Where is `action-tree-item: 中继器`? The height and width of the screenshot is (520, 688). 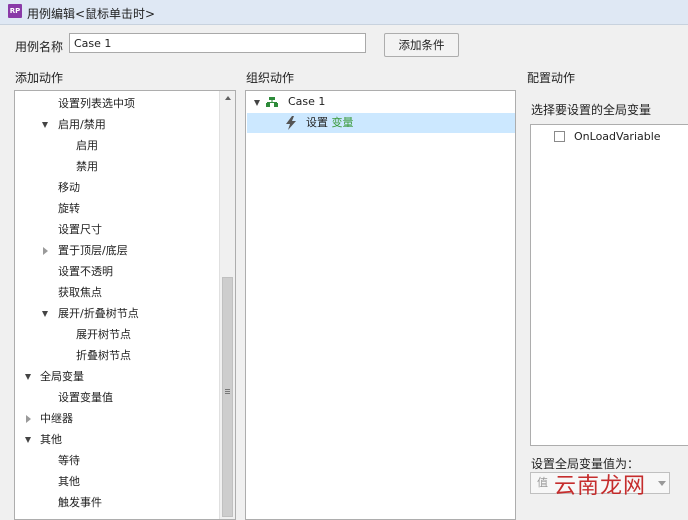
action-tree-item: 中继器 is located at coordinates (56, 419).